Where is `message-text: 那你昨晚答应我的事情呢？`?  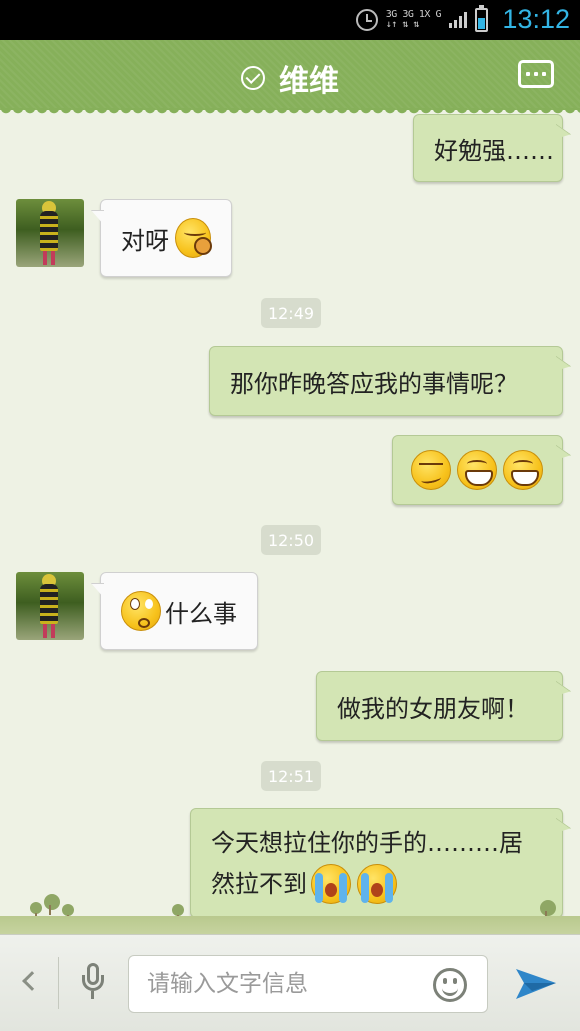 message-text: 那你昨晚答应我的事情呢？ is located at coordinates (374, 383).